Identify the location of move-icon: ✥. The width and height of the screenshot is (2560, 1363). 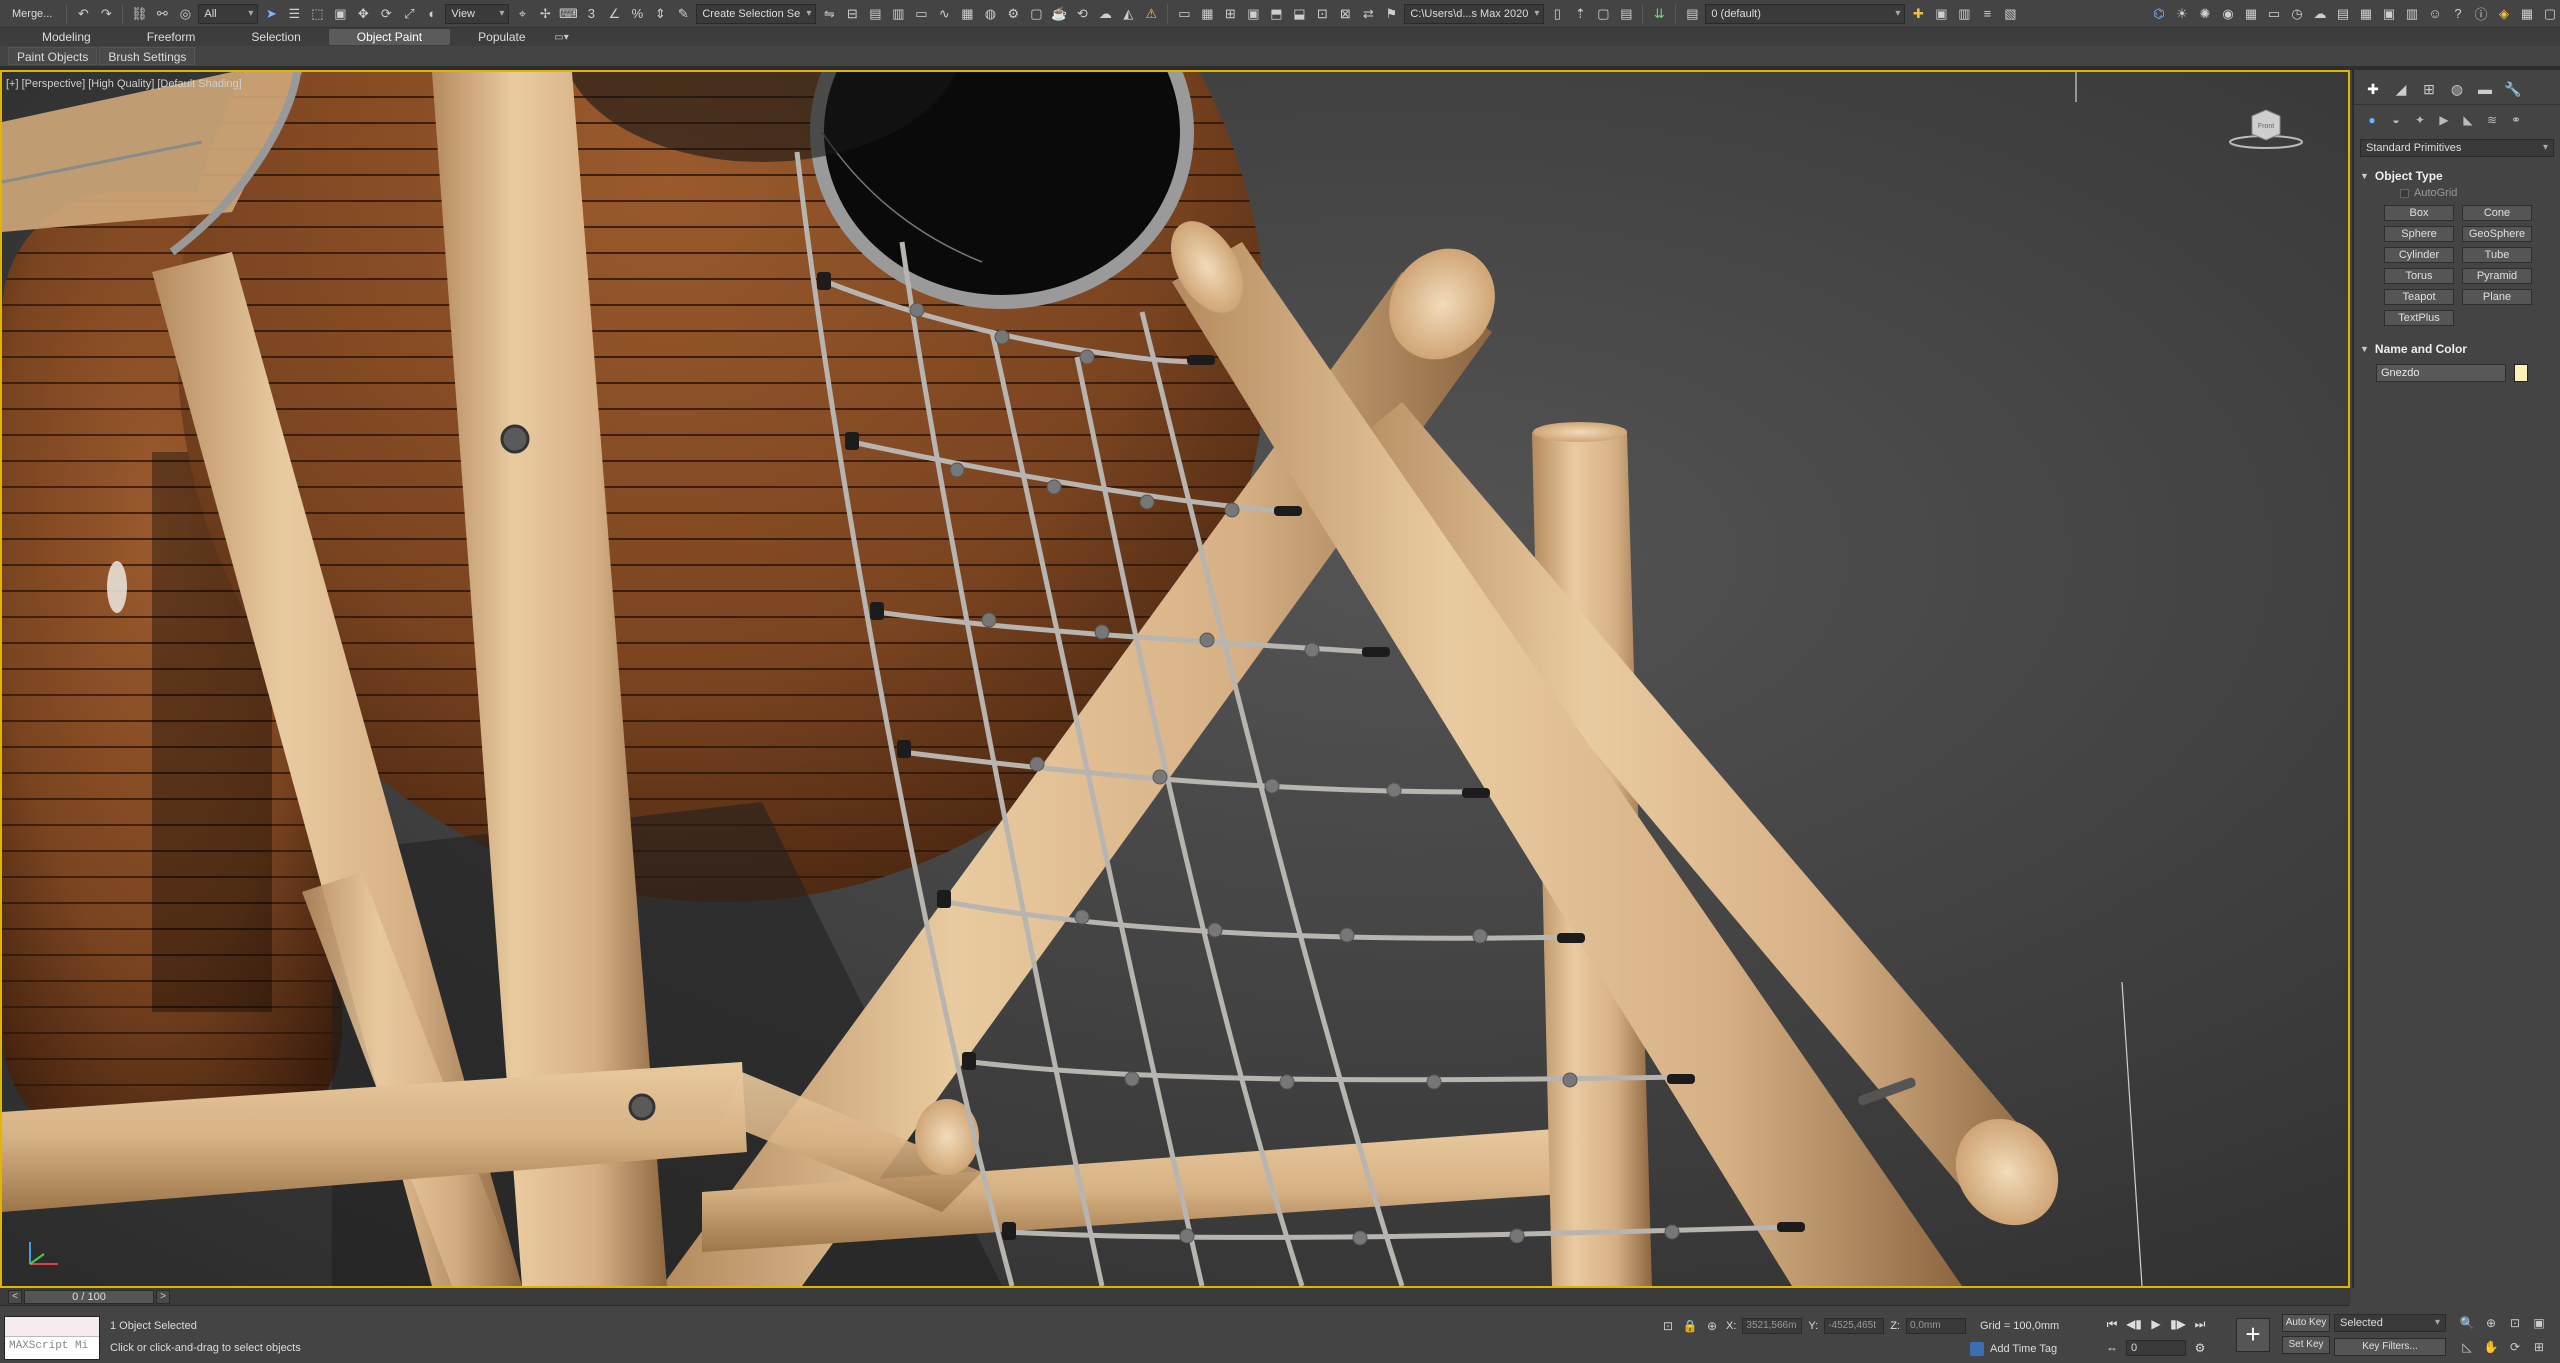
(363, 14).